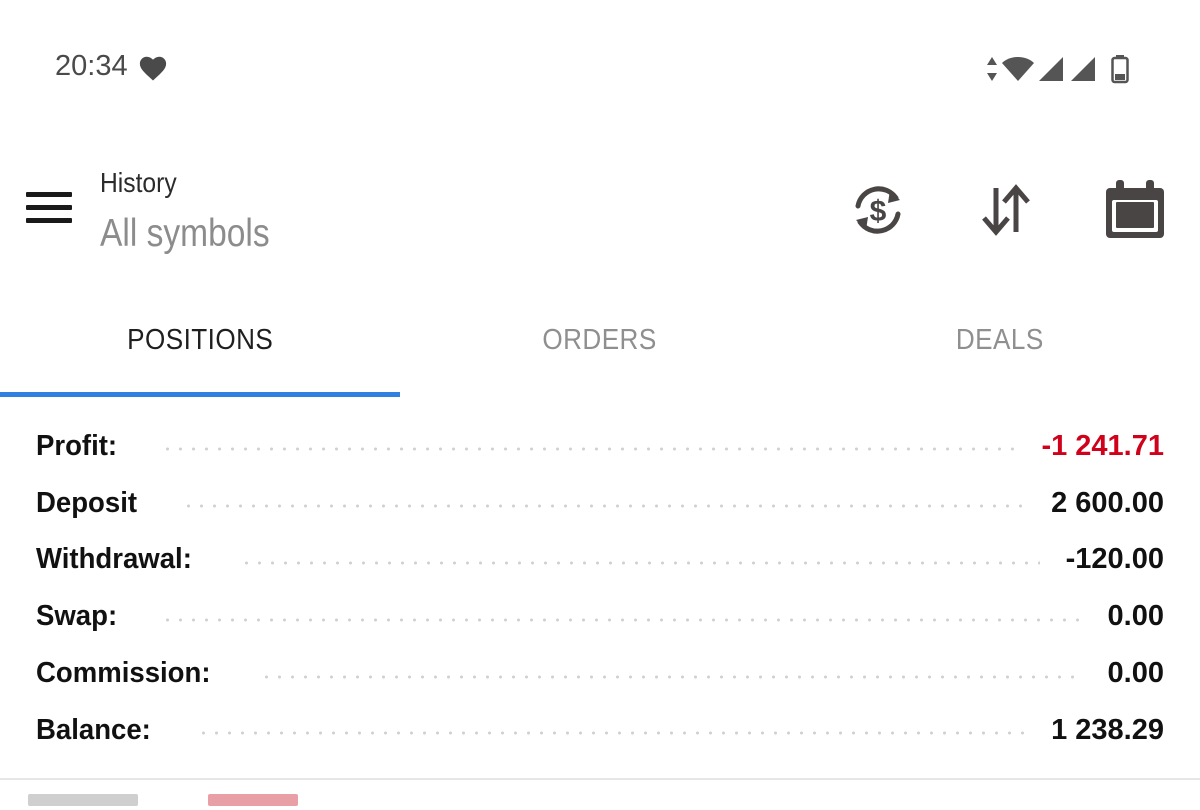  Describe the element at coordinates (600, 730) in the screenshot. I see `summary-row-balance: Balance: 1 238.29` at that location.